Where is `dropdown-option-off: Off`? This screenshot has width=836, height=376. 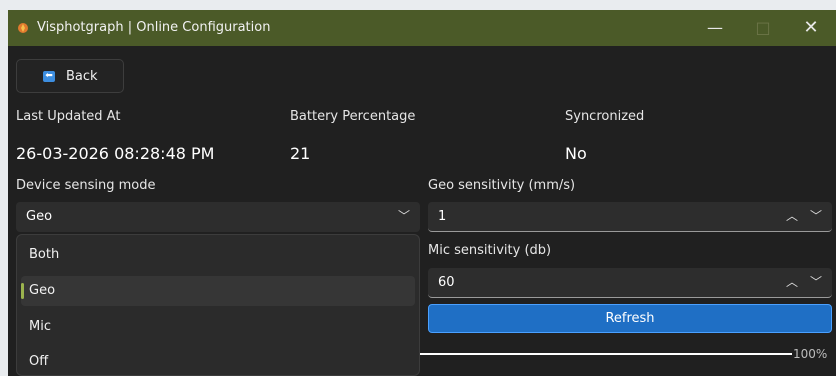
dropdown-option-off: Off is located at coordinates (218, 361).